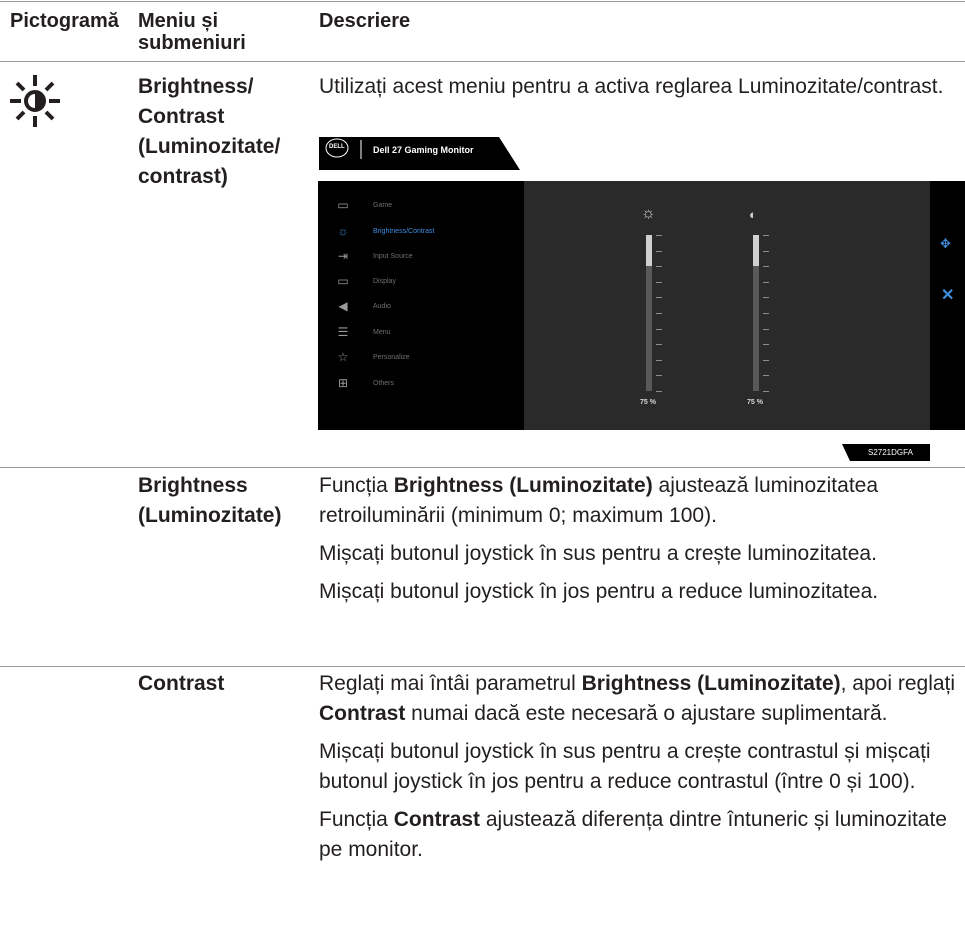 This screenshot has height=951, width=965. What do you see at coordinates (648, 402) in the screenshot?
I see `brightness-value: 75 %` at bounding box center [648, 402].